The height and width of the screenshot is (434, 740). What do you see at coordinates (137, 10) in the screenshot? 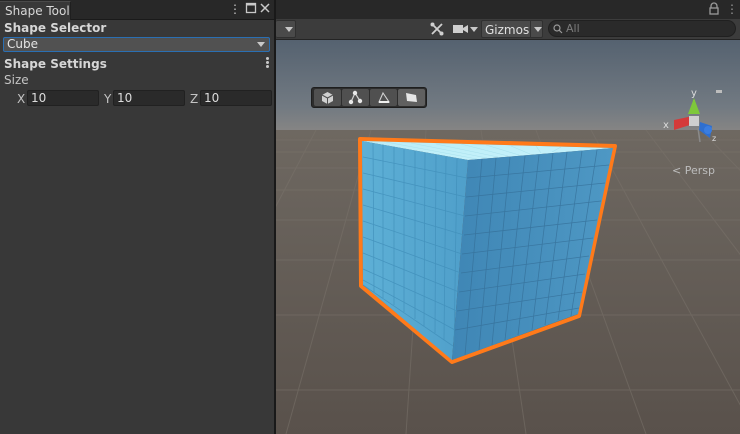
I see `window-tab-bar: Shape Tool ⋮` at bounding box center [137, 10].